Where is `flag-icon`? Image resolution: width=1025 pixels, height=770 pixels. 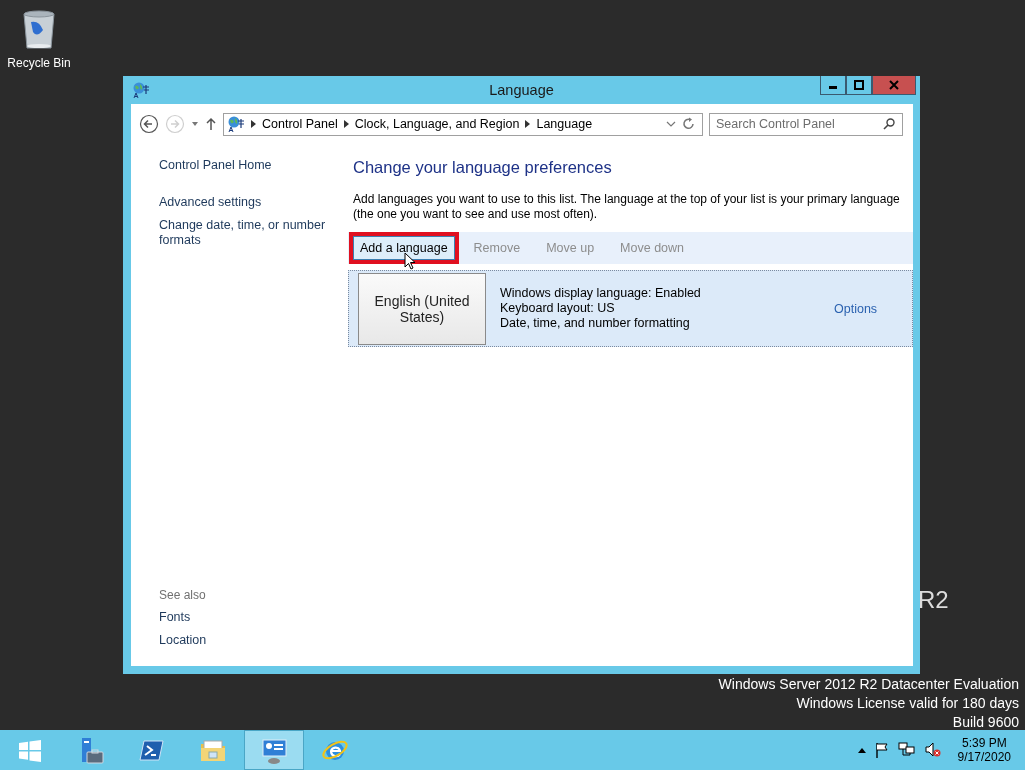 flag-icon is located at coordinates (881, 750).